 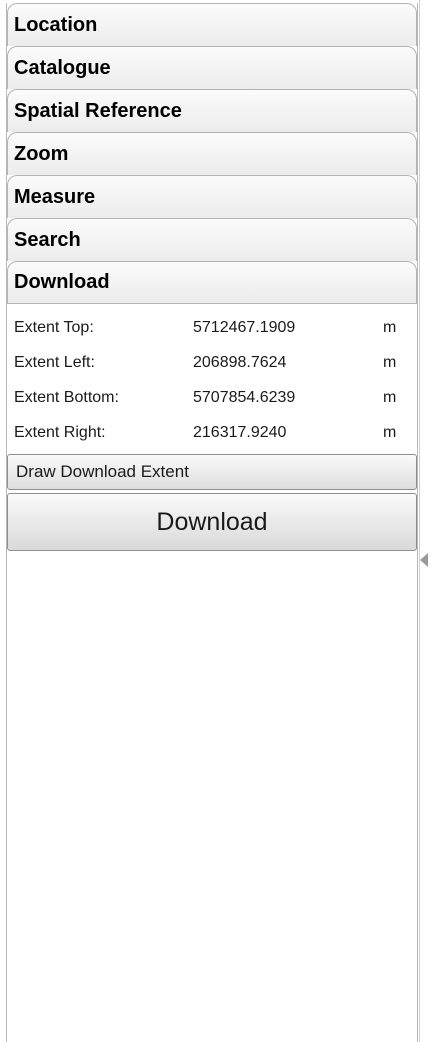 I want to click on extent-row-top: Extent Top: 5712467.1909 m, so click(x=212, y=327).